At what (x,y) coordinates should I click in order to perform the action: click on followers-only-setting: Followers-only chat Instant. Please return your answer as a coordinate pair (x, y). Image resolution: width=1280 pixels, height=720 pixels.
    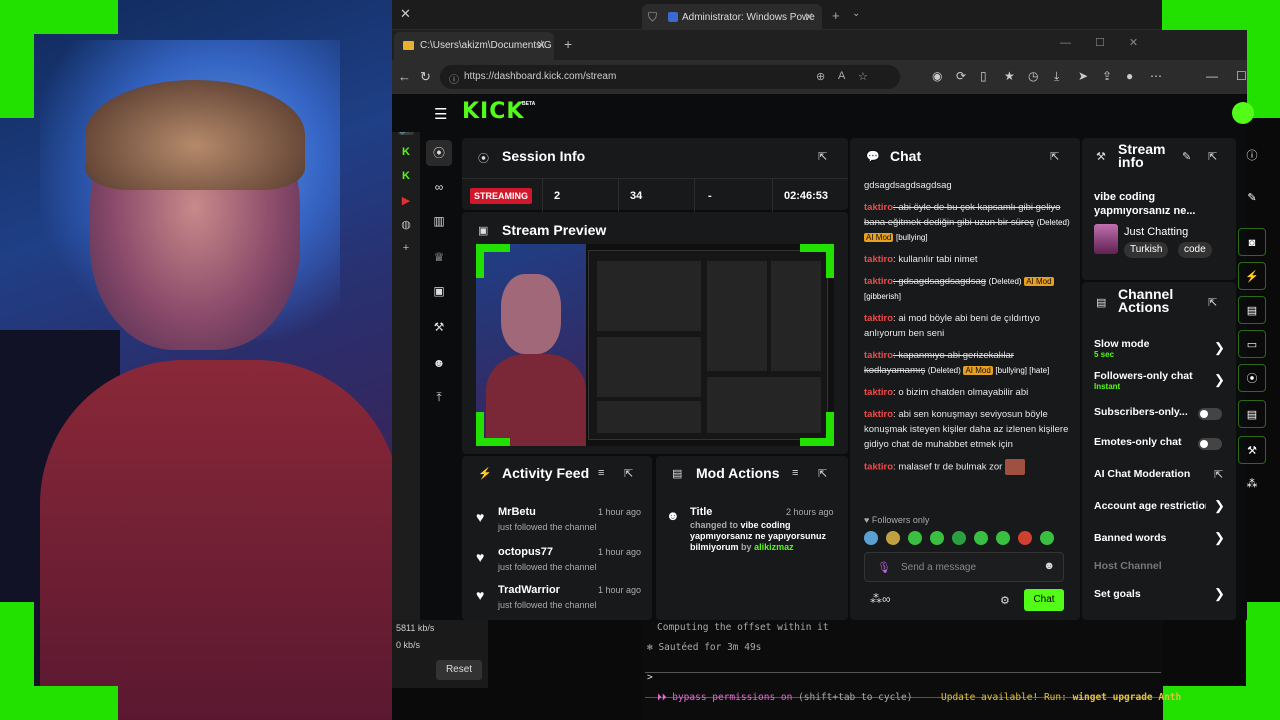
    Looking at the image, I should click on (1159, 380).